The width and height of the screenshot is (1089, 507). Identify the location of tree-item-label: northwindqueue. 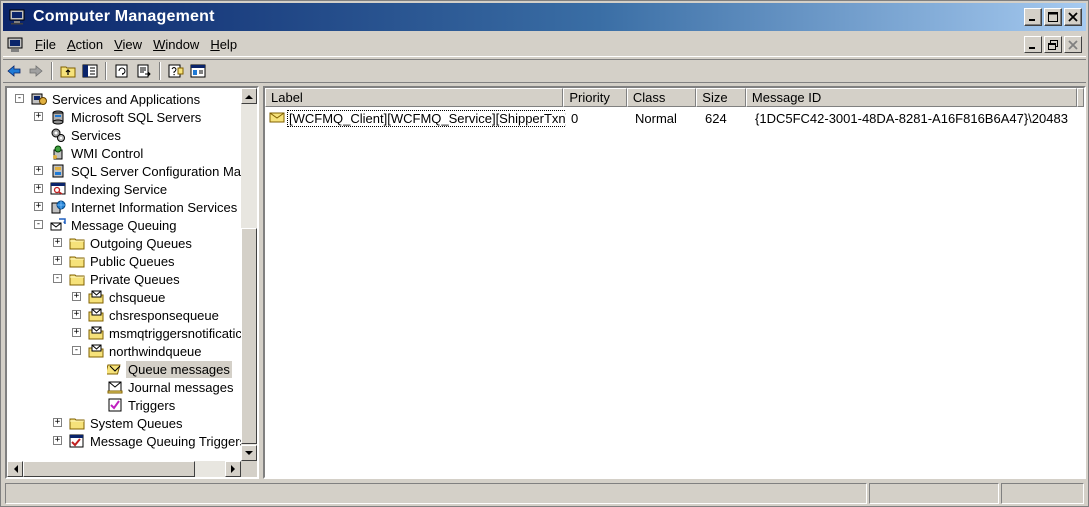
(155, 351).